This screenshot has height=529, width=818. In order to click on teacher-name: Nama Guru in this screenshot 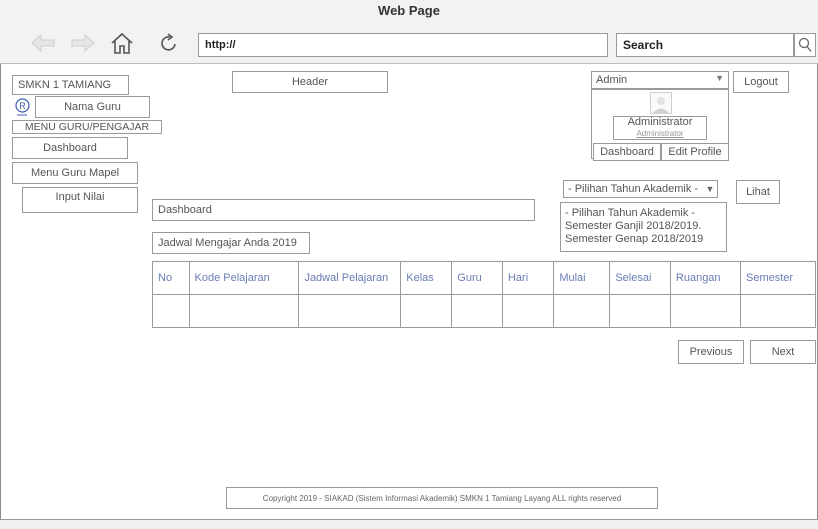, I will do `click(92, 107)`.